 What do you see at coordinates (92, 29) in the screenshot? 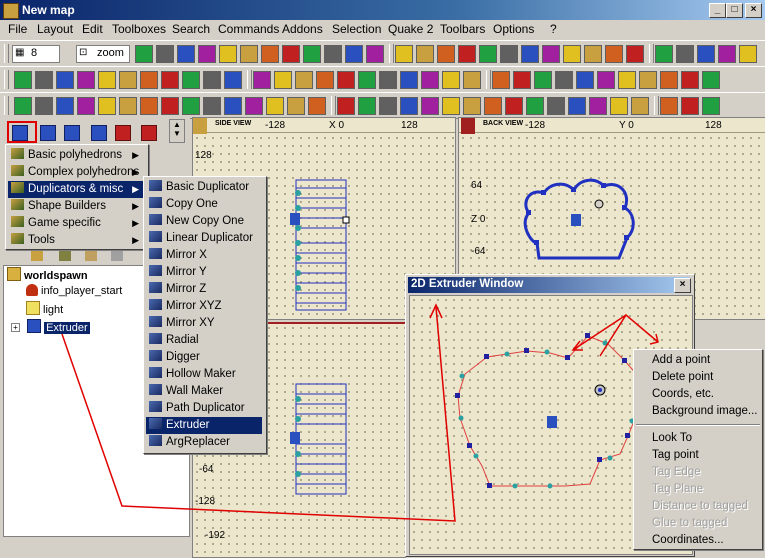
I see `menu-edit: Edit` at bounding box center [92, 29].